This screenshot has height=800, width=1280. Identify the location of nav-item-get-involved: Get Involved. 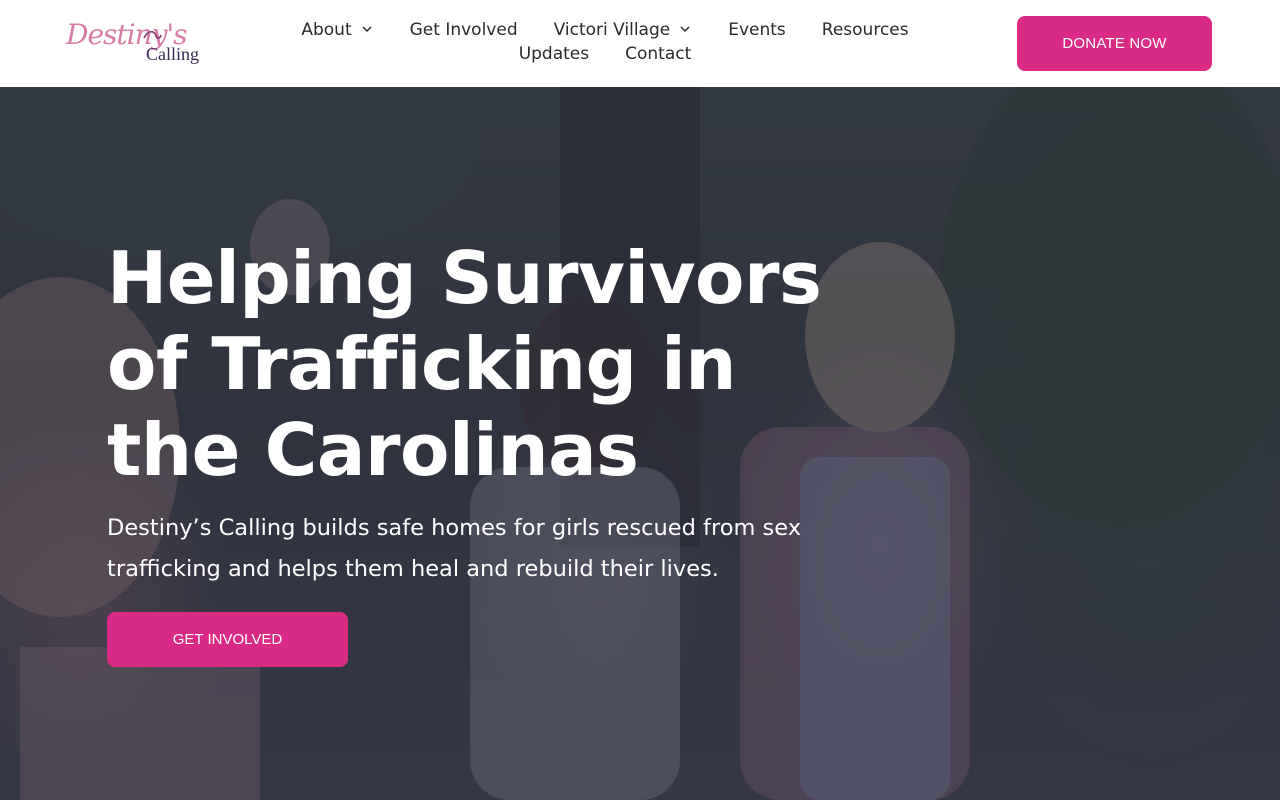
(464, 30).